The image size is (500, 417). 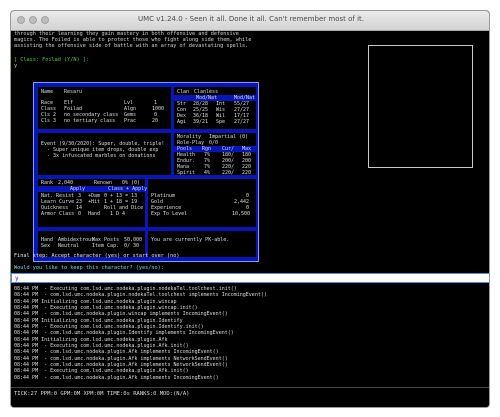 I want to click on command-input: y, so click(x=250, y=278).